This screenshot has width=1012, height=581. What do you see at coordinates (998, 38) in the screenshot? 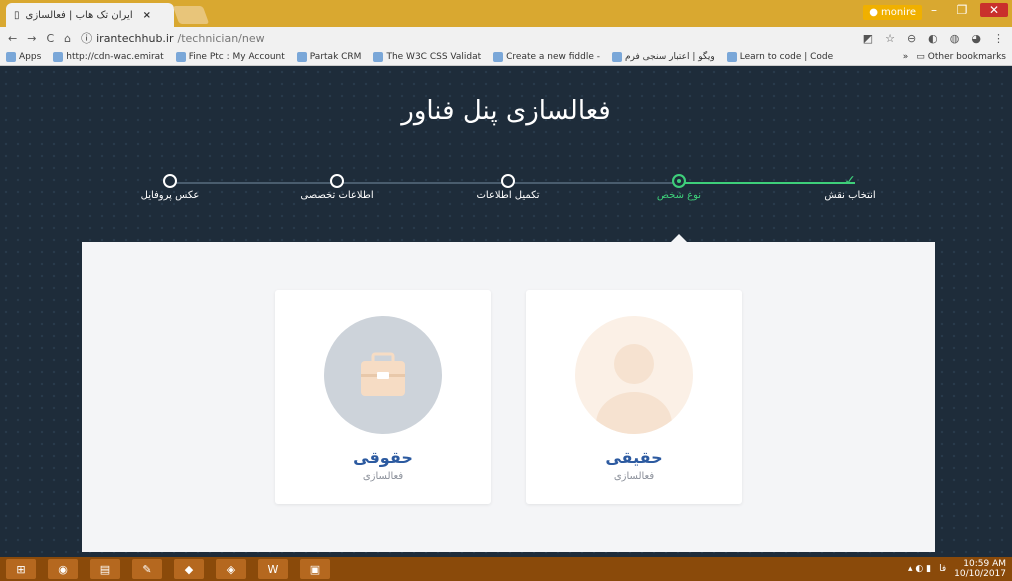
I see `menu-icon: ⋮` at bounding box center [998, 38].